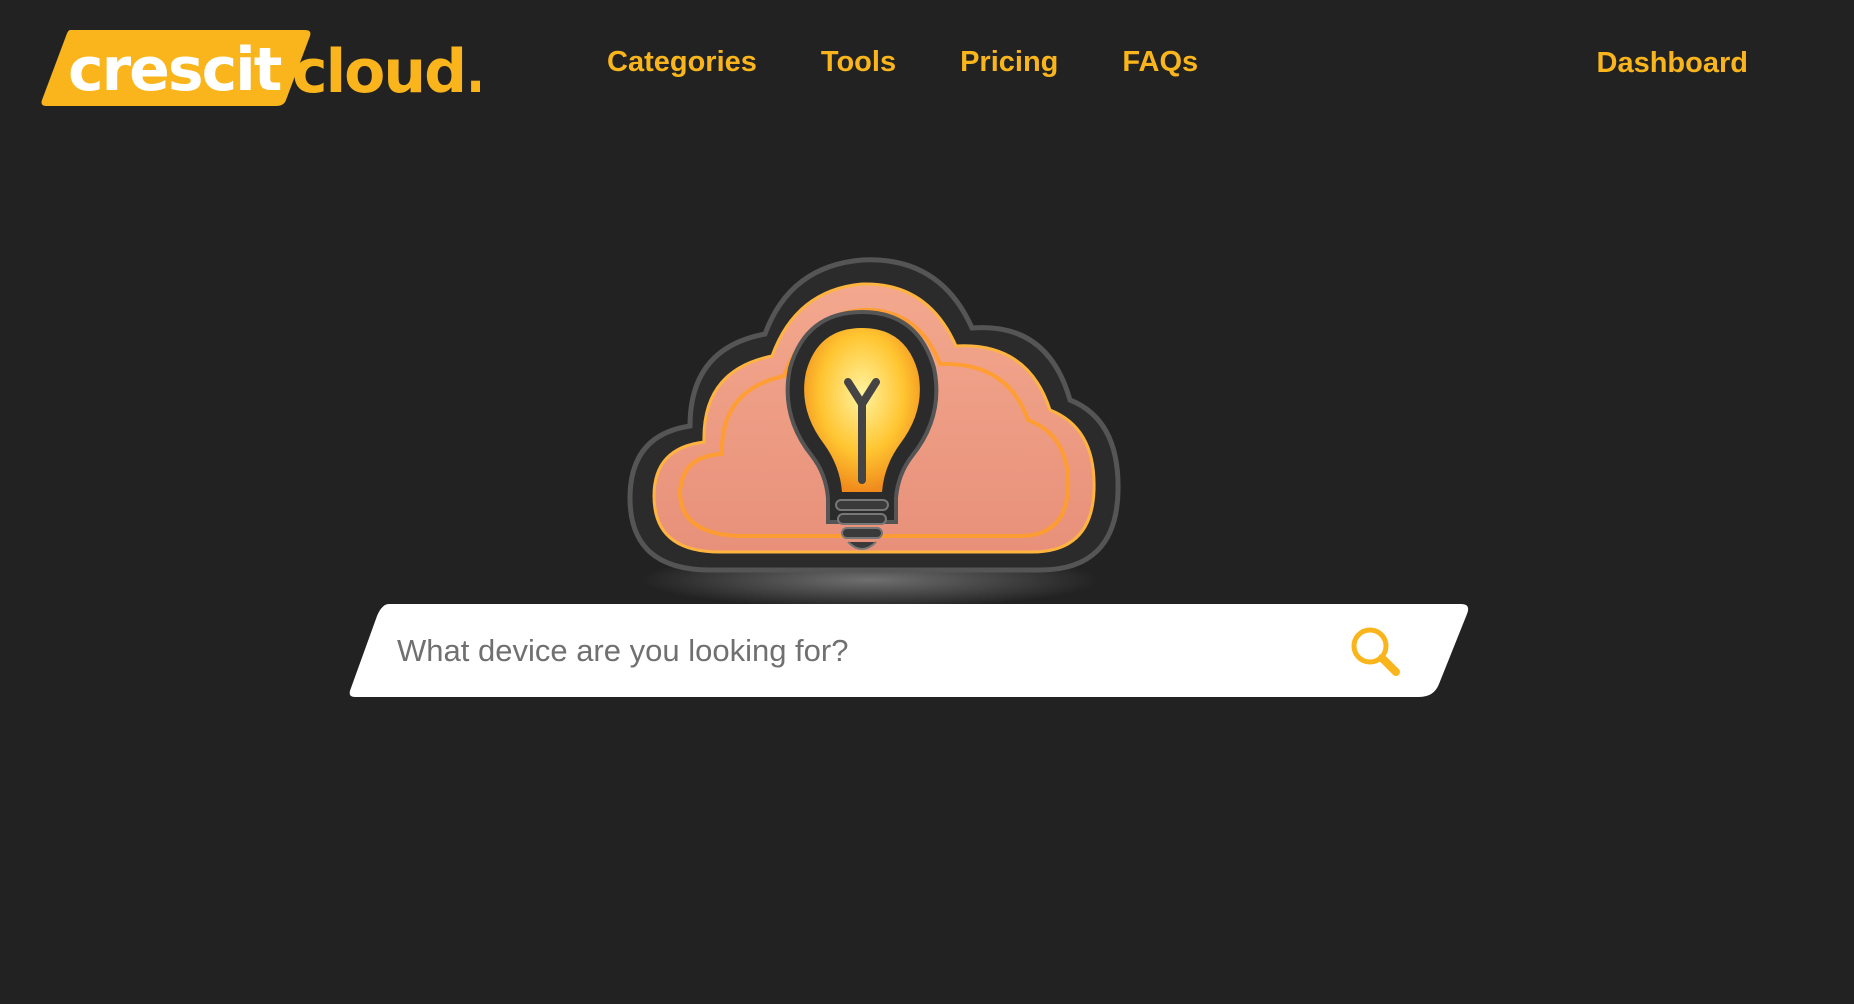 This screenshot has height=1004, width=1854. I want to click on search-bar, so click(910, 650).